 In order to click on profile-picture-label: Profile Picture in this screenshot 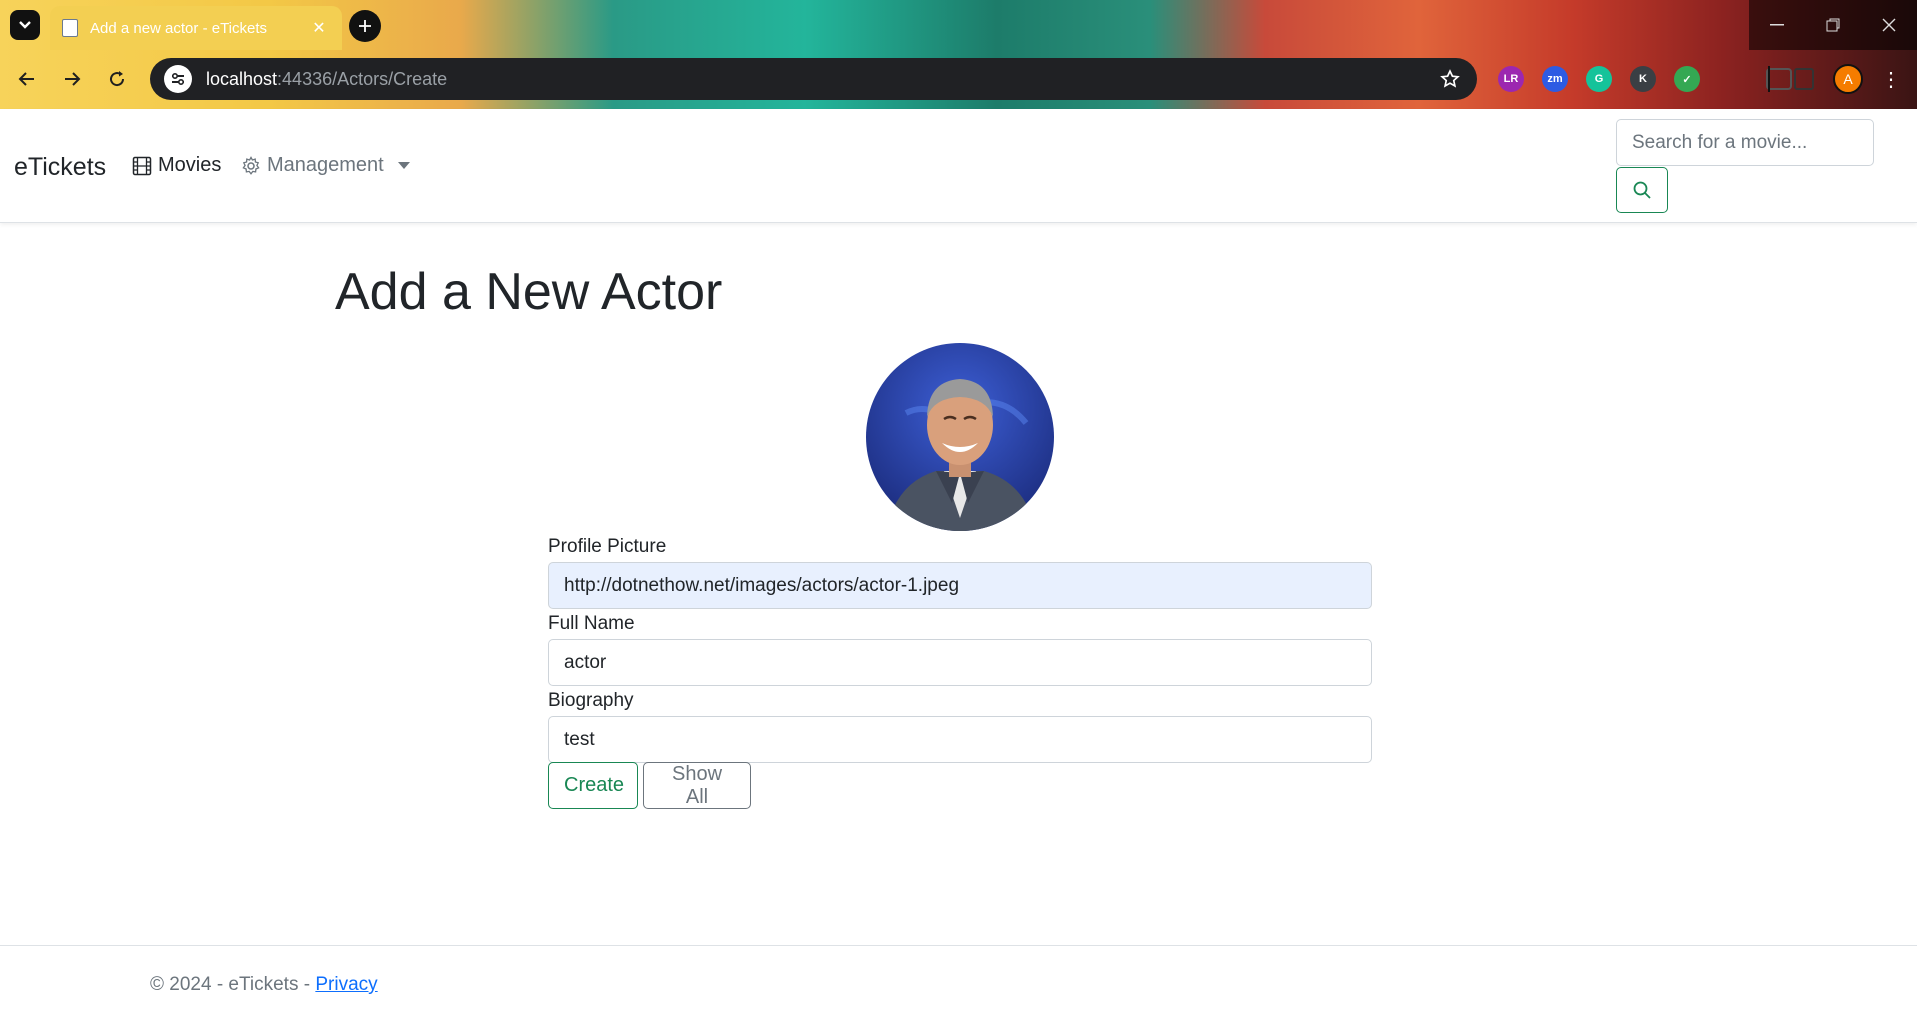, I will do `click(607, 546)`.